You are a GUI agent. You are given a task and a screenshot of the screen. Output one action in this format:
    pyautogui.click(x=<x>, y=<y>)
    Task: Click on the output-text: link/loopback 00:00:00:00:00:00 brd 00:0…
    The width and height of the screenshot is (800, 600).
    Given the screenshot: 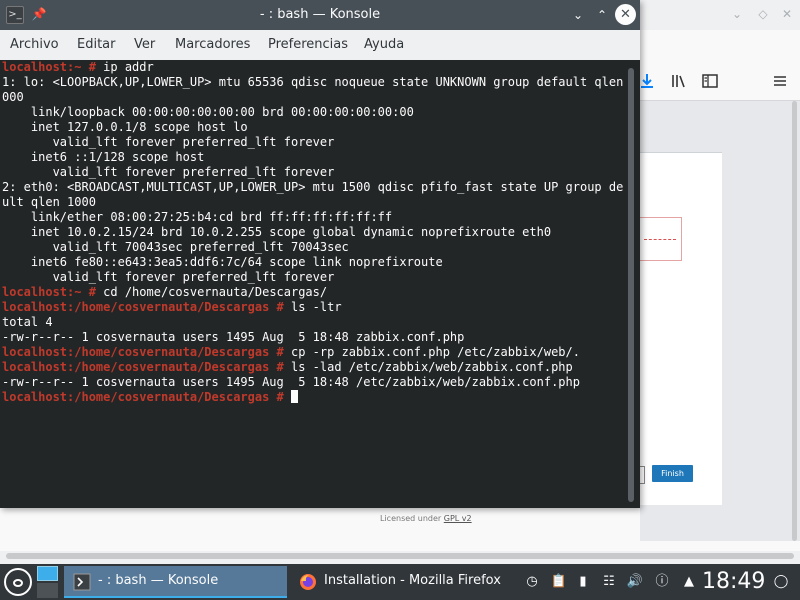 What is the action you would take?
    pyautogui.click(x=208, y=112)
    